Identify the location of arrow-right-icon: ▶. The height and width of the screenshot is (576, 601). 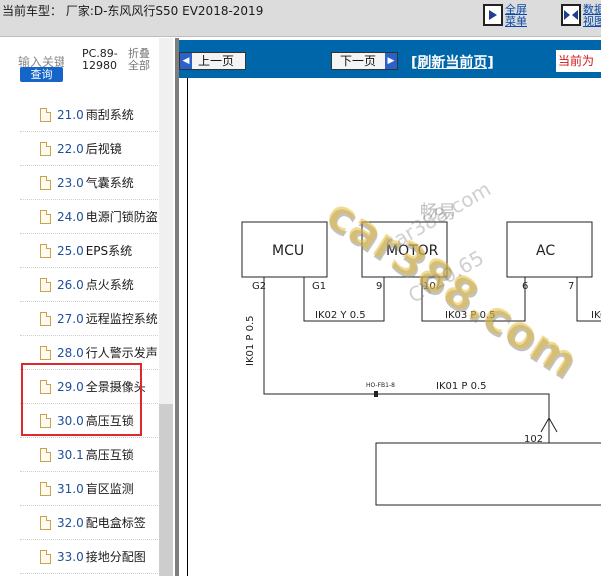
(391, 61).